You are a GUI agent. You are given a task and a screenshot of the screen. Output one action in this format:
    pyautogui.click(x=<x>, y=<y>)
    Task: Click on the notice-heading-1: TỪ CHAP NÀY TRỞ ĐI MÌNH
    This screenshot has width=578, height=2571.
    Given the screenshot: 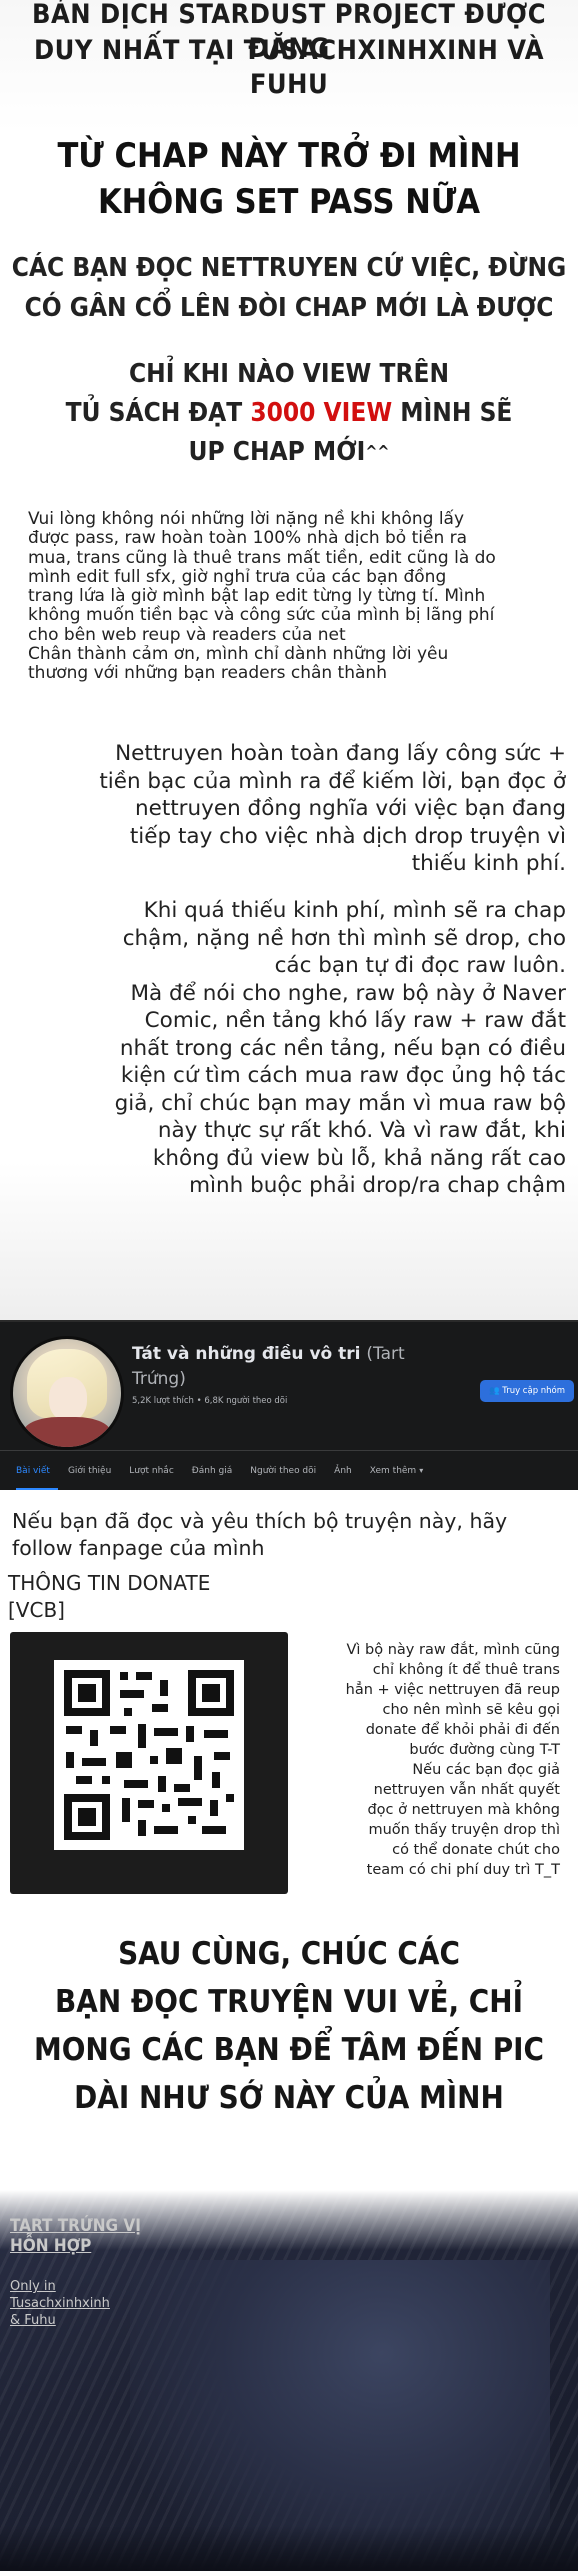 What is the action you would take?
    pyautogui.click(x=289, y=156)
    